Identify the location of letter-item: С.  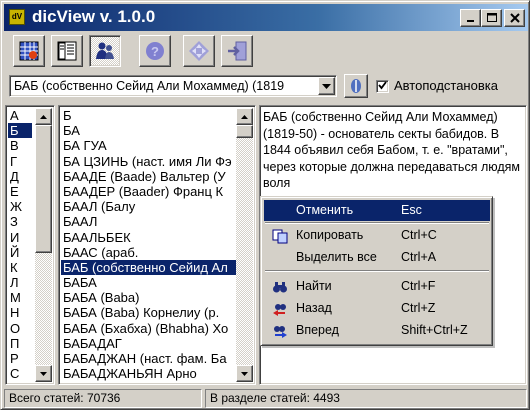
(20, 373).